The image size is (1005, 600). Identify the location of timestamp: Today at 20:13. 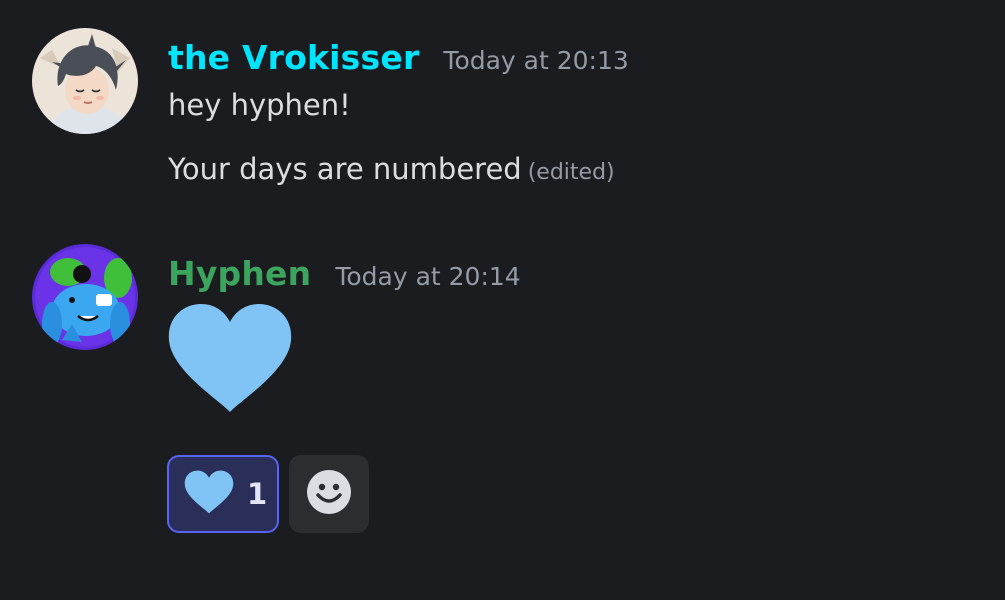
(535, 60).